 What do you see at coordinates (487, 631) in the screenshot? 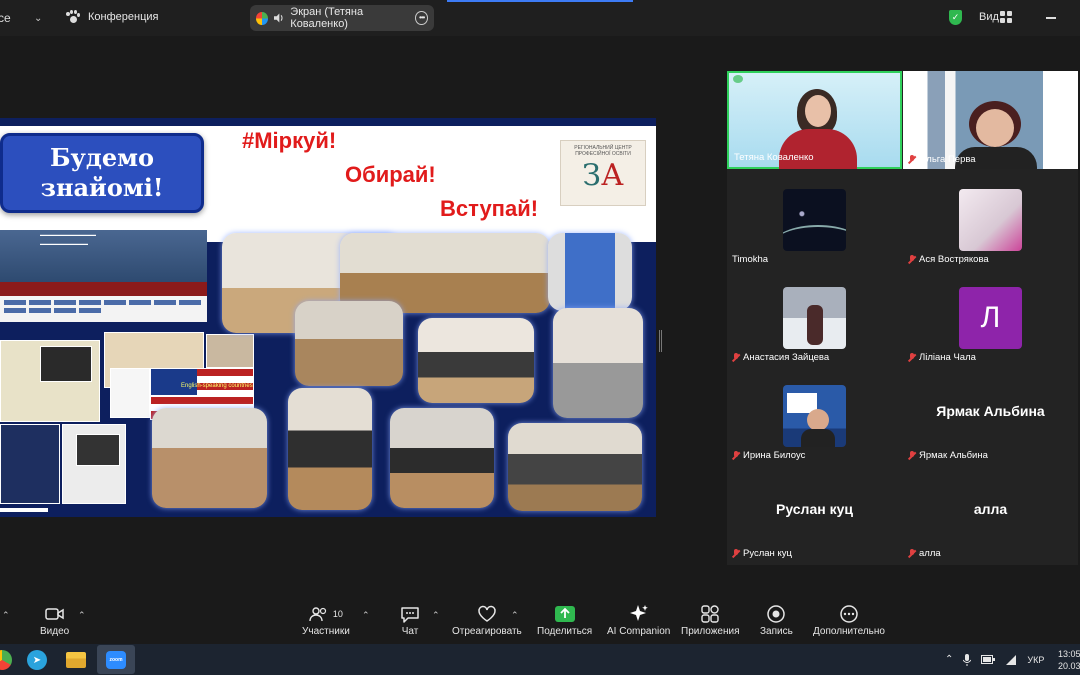
I see `react-label: Отреагировать` at bounding box center [487, 631].